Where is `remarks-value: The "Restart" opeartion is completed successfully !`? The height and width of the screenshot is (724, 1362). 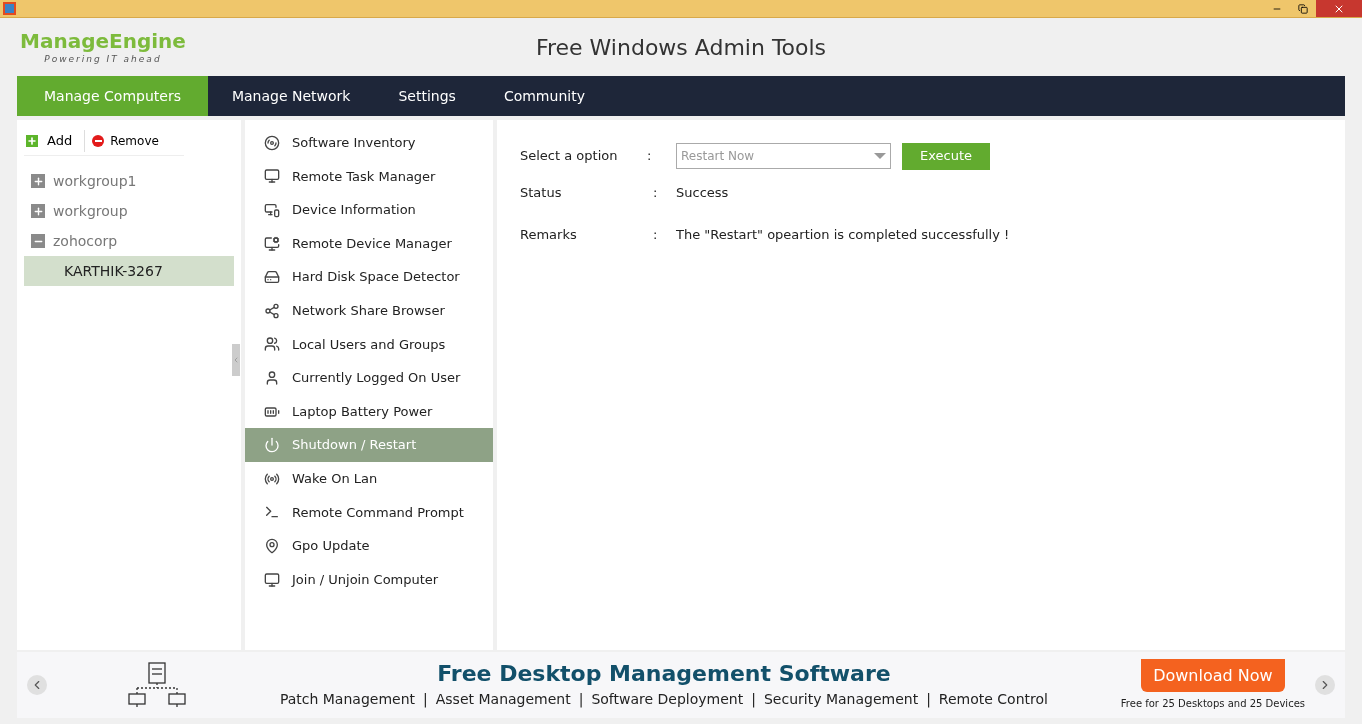
remarks-value: The "Restart" opeartion is completed successfully ! is located at coordinates (843, 235).